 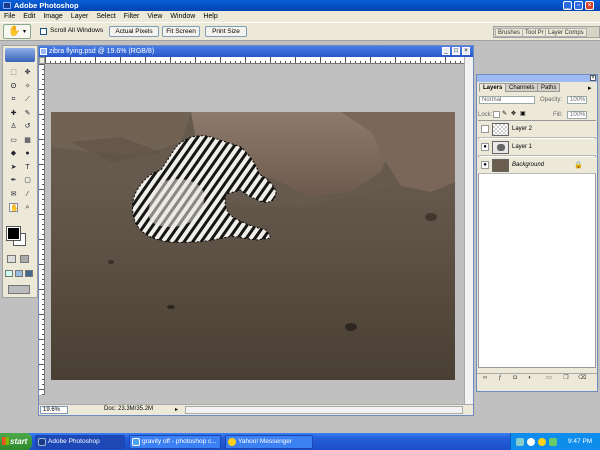 I want to click on magic-wand-icon: ✧, so click(x=27, y=86).